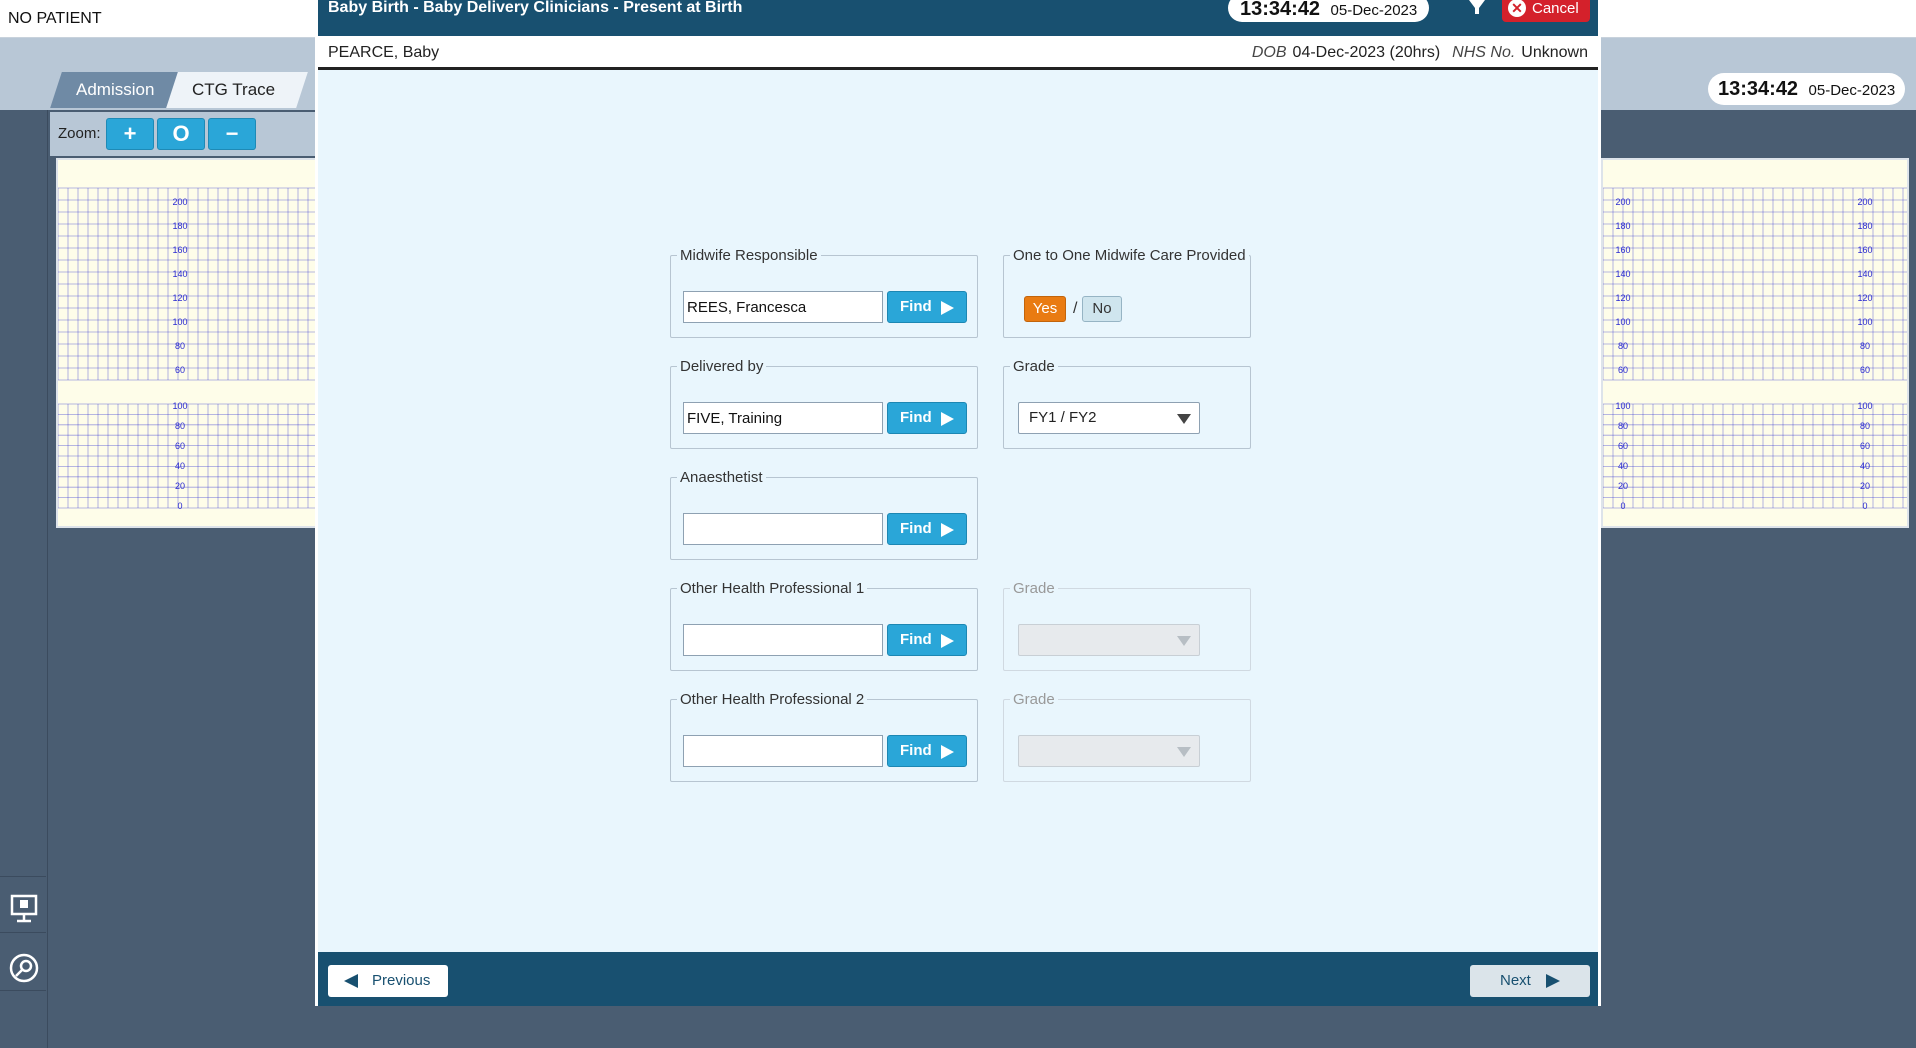 Image resolution: width=1916 pixels, height=1048 pixels. What do you see at coordinates (180, 486) in the screenshot?
I see `ctg-toco-scale-label: 20` at bounding box center [180, 486].